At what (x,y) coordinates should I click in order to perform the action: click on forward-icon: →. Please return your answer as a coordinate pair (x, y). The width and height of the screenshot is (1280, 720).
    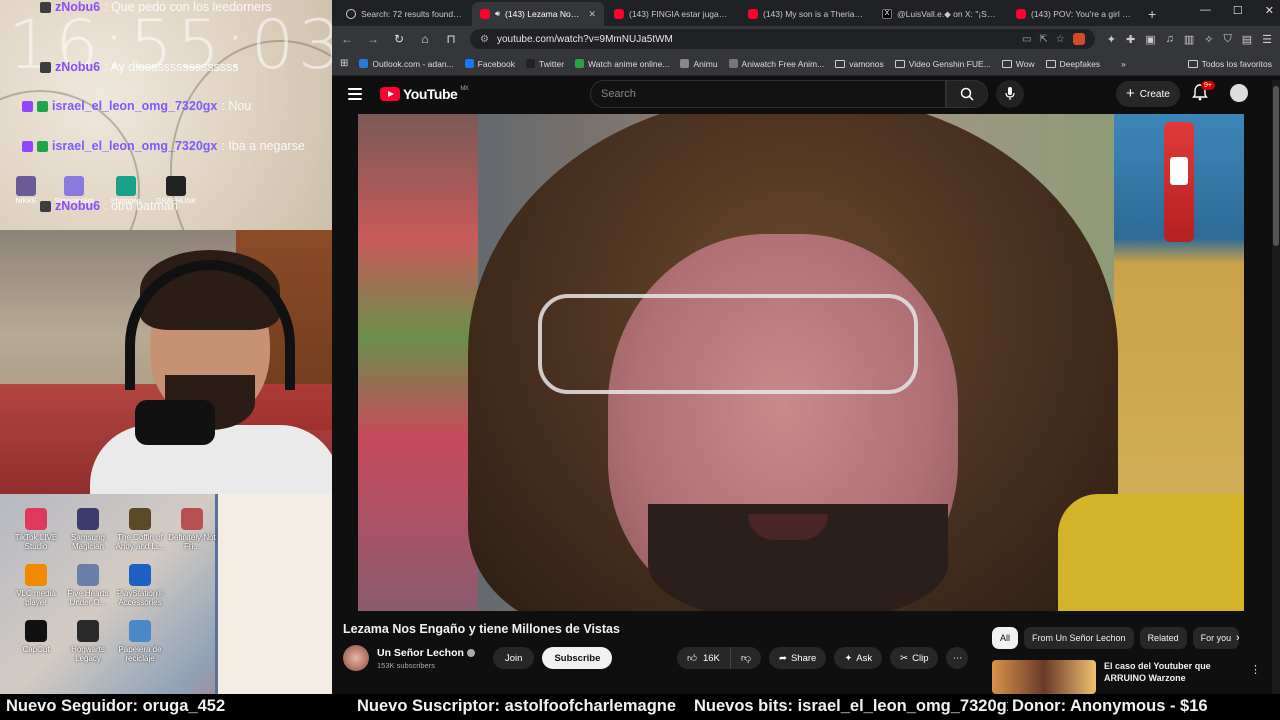
    Looking at the image, I should click on (373, 39).